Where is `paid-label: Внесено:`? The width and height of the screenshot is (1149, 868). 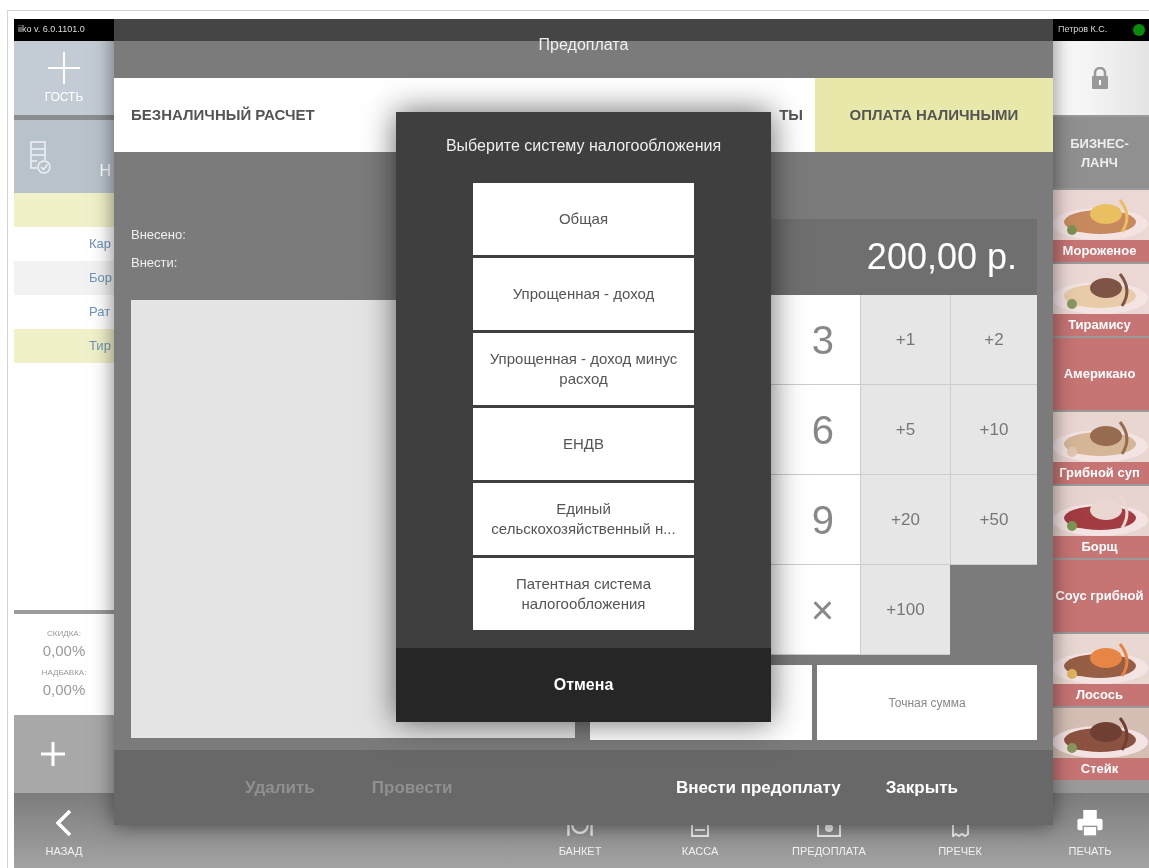 paid-label: Внесено: is located at coordinates (159, 235).